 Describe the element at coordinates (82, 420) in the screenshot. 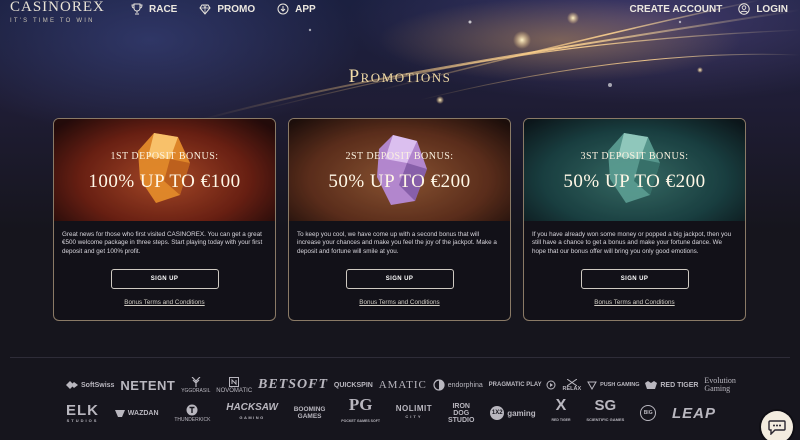

I see `provider-elk-sub: STUDIOS` at that location.